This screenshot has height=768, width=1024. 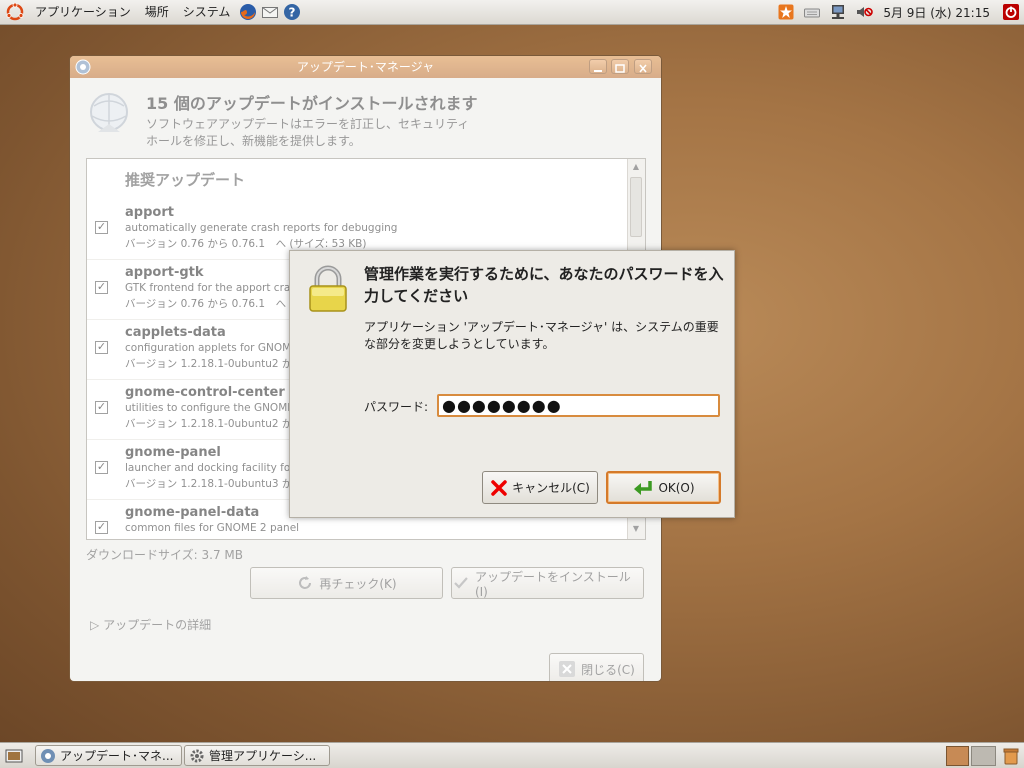 I want to click on close-button: 閉じる(C), so click(x=596, y=667).